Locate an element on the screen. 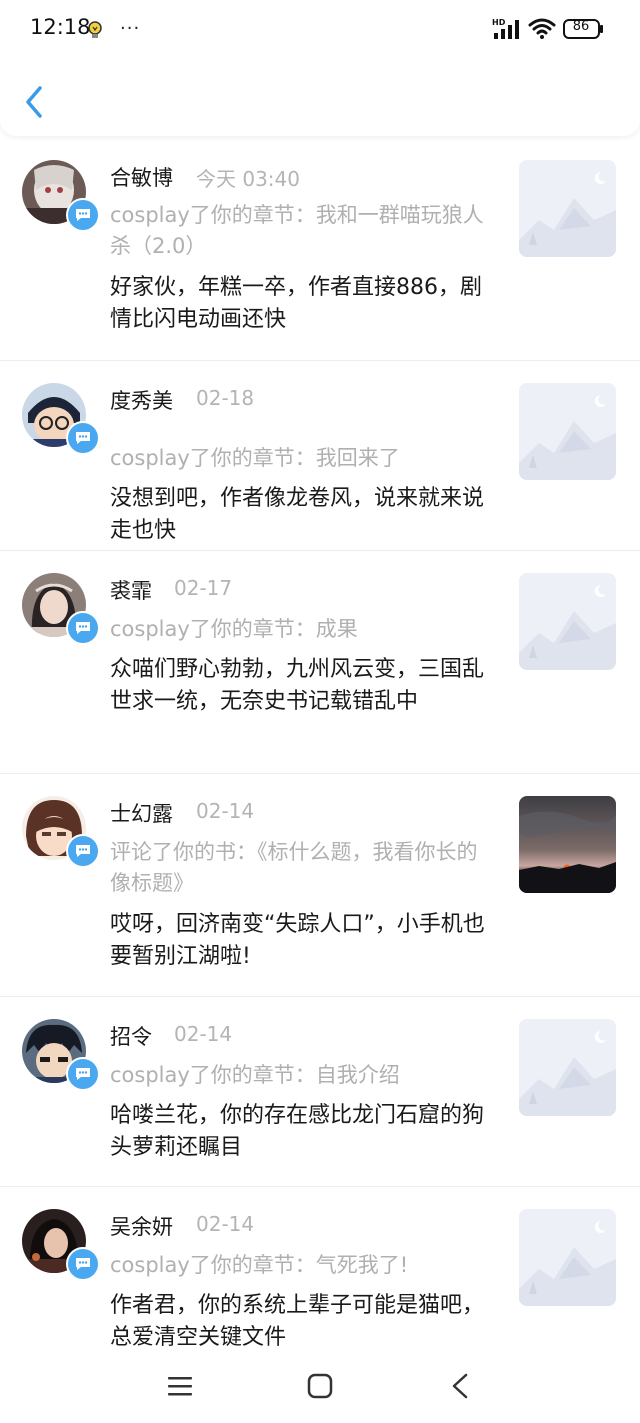 Image resolution: width=640 pixels, height=1423 pixels. status-time: 12:18 is located at coordinates (60, 27).